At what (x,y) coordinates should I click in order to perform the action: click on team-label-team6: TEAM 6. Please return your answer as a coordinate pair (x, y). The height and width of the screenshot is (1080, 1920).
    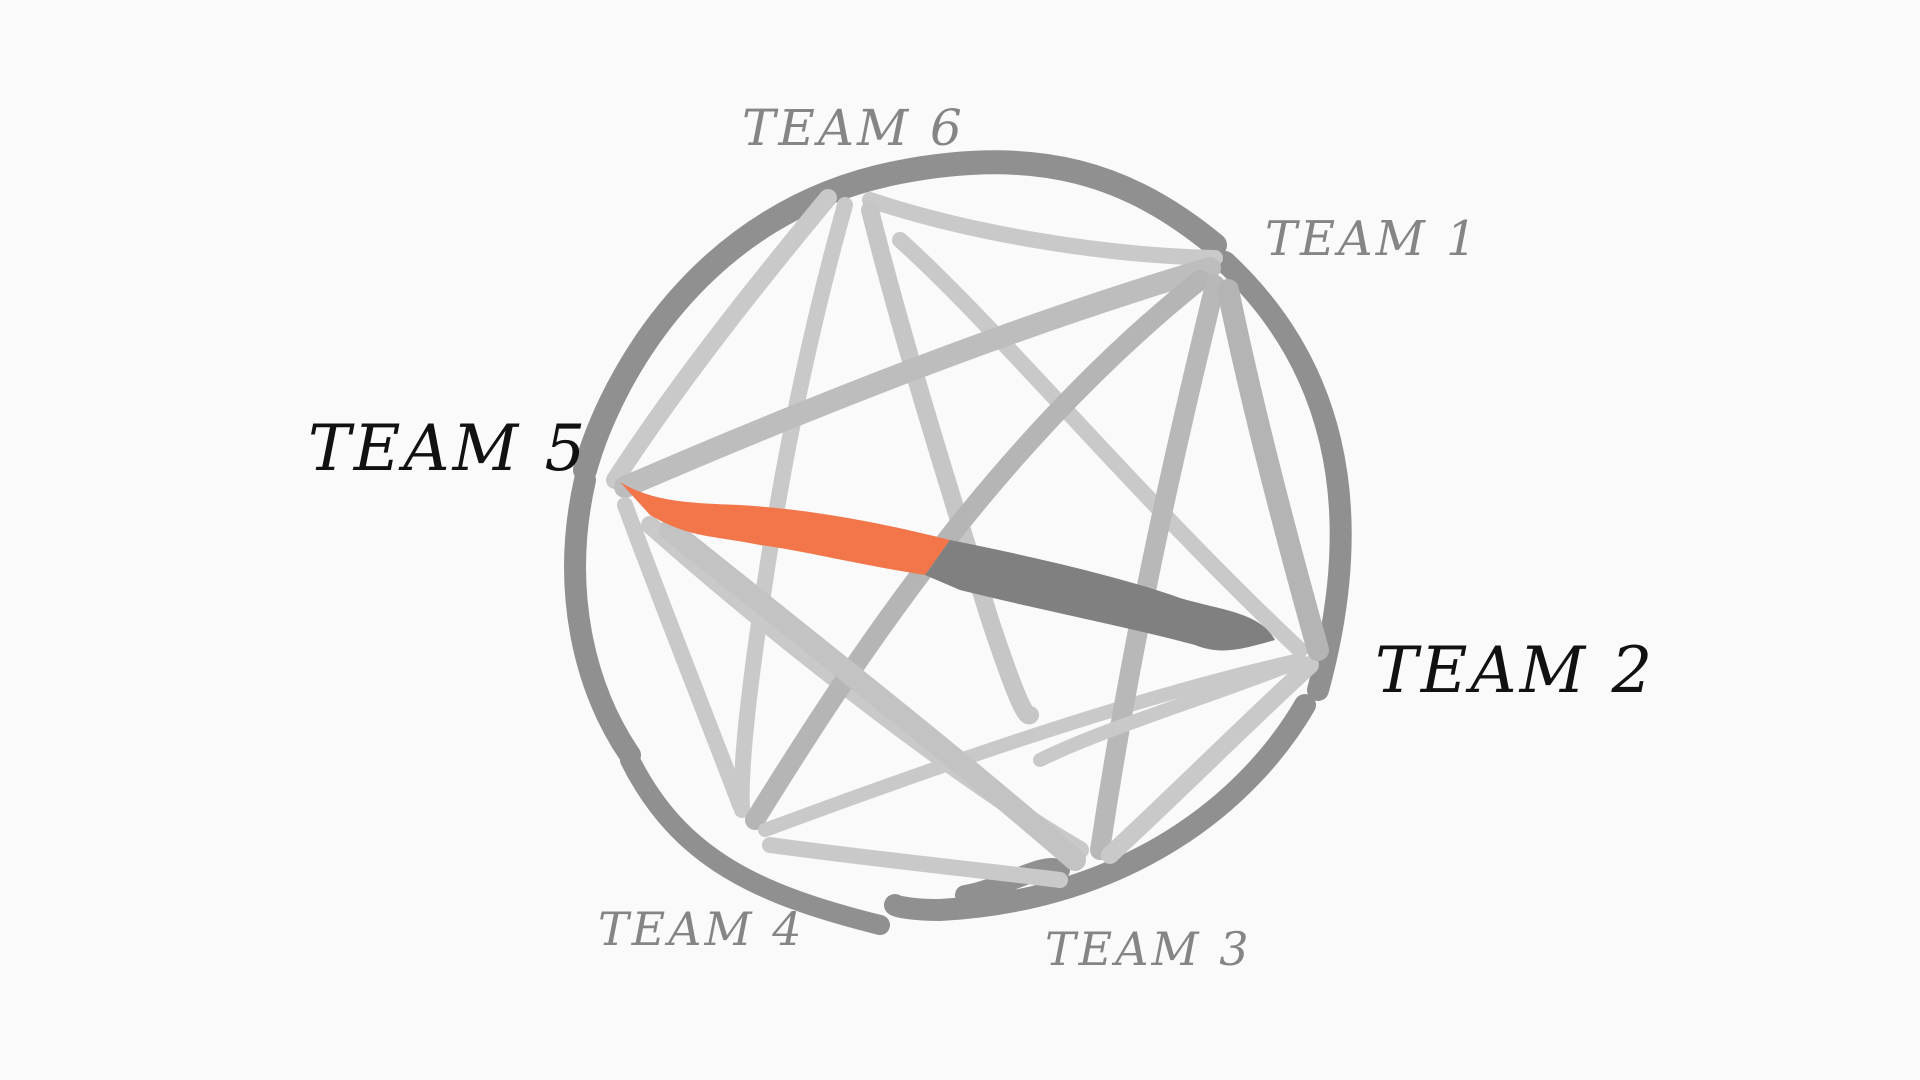
    Looking at the image, I should click on (853, 128).